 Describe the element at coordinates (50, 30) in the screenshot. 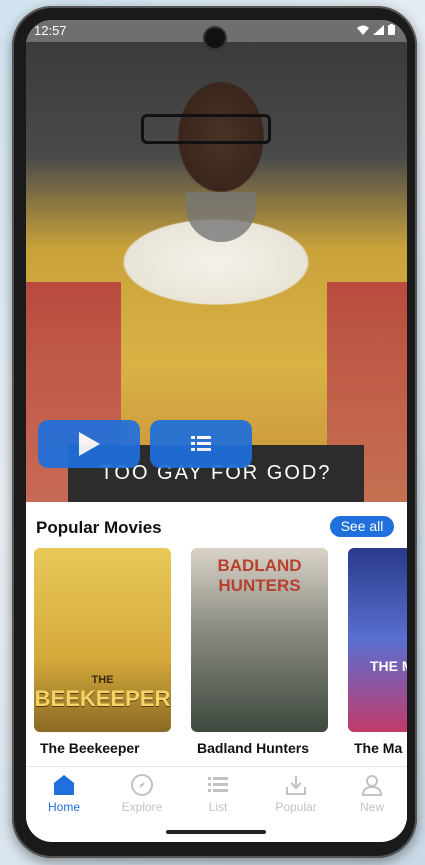

I see `status-time: 12:57` at that location.